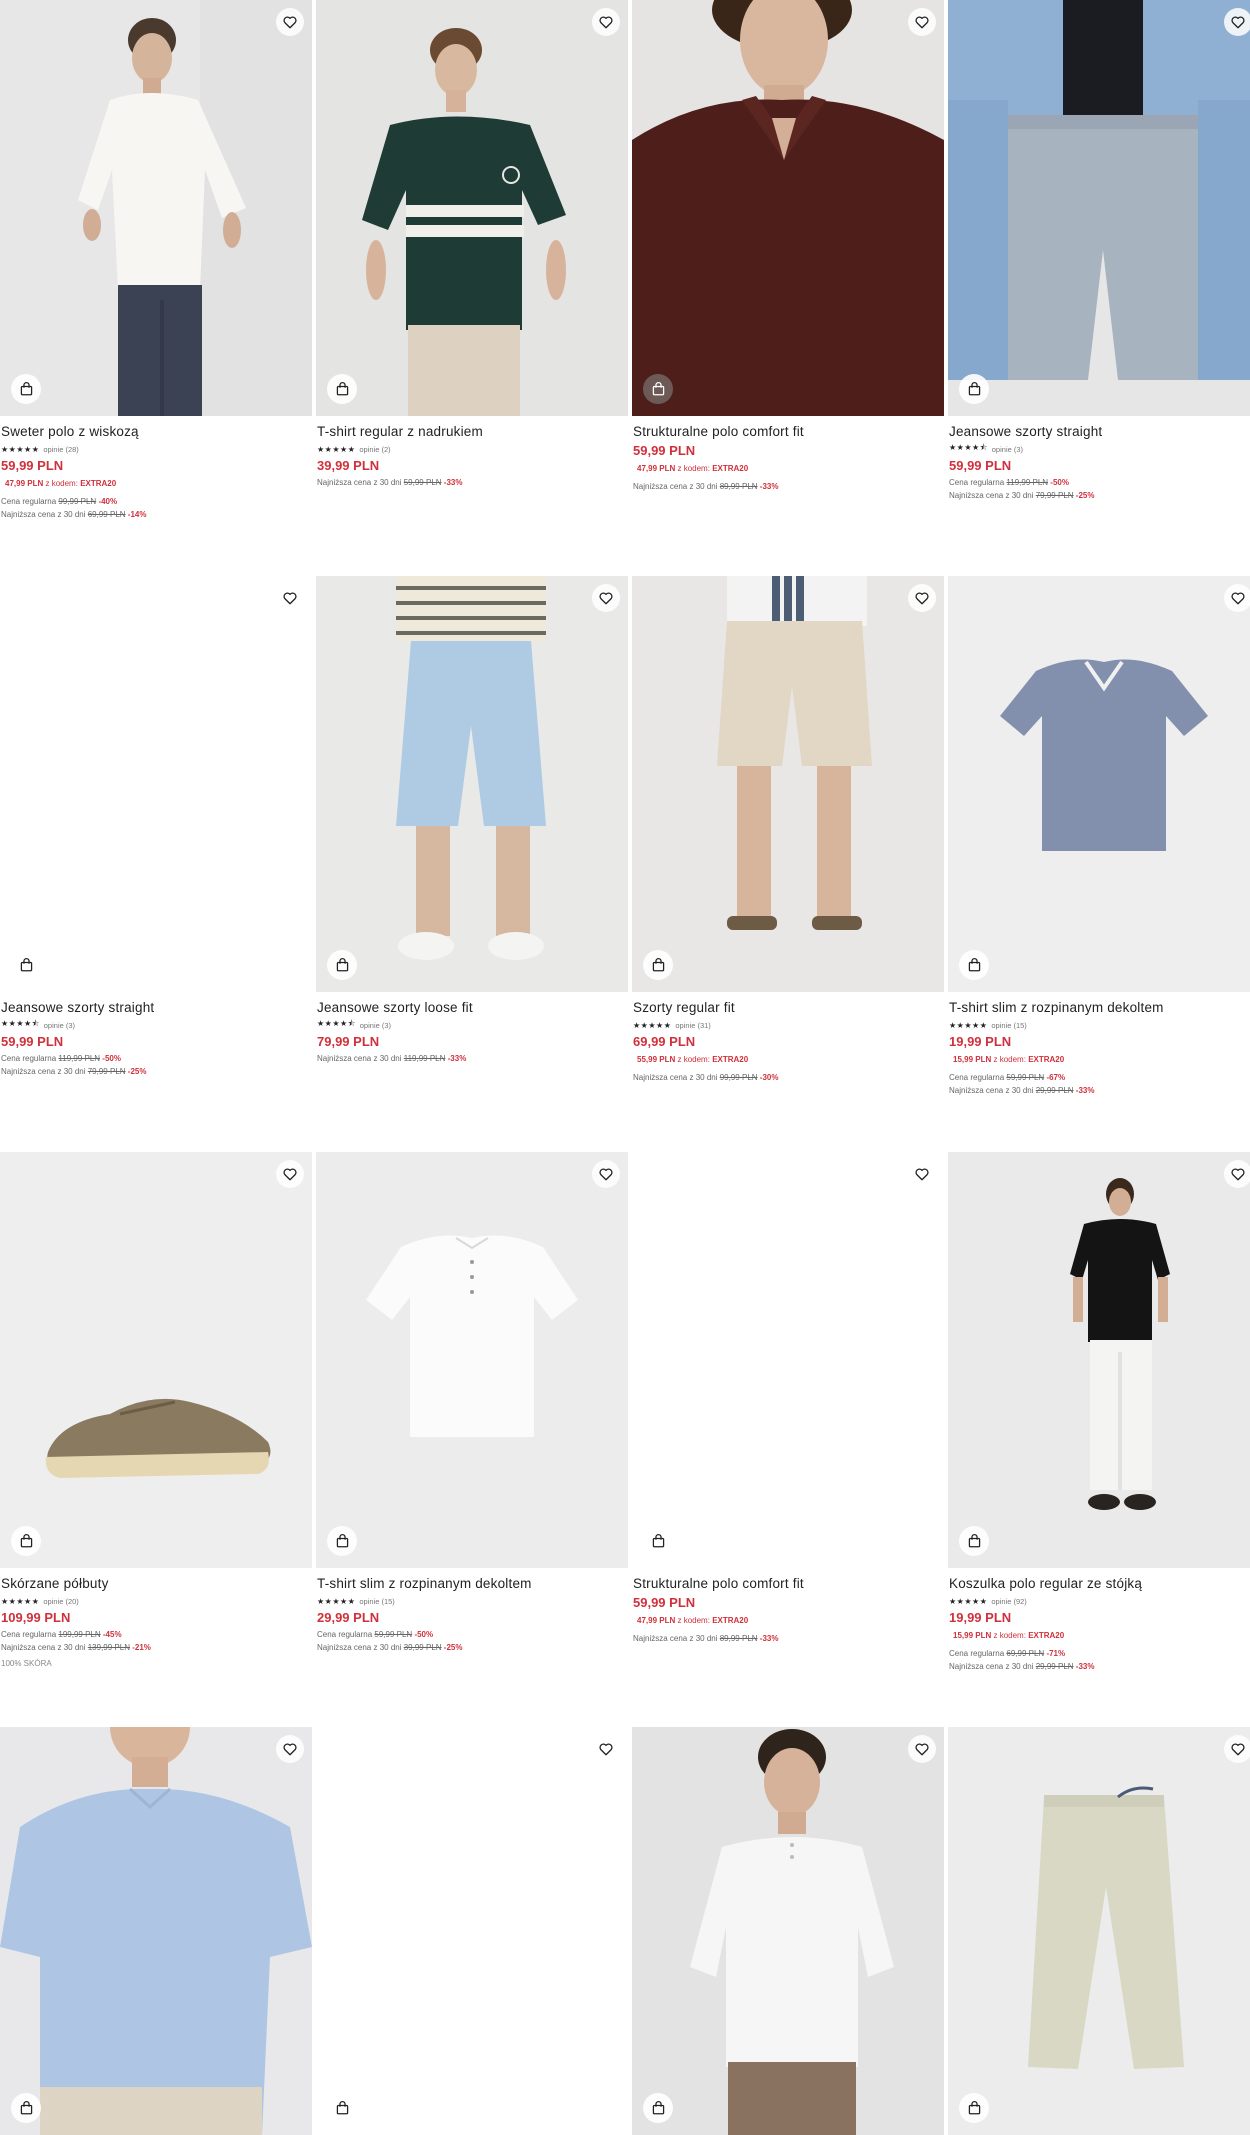 This screenshot has width=1250, height=2135. What do you see at coordinates (155, 1584) in the screenshot?
I see `product-name: Skórzane półbuty` at bounding box center [155, 1584].